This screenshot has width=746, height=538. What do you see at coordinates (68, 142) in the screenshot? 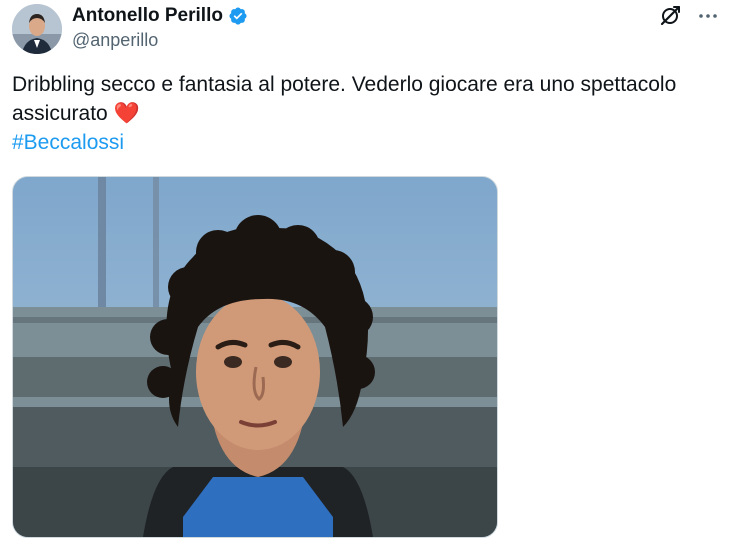
I see `hashtag-link: #Beccalossi` at bounding box center [68, 142].